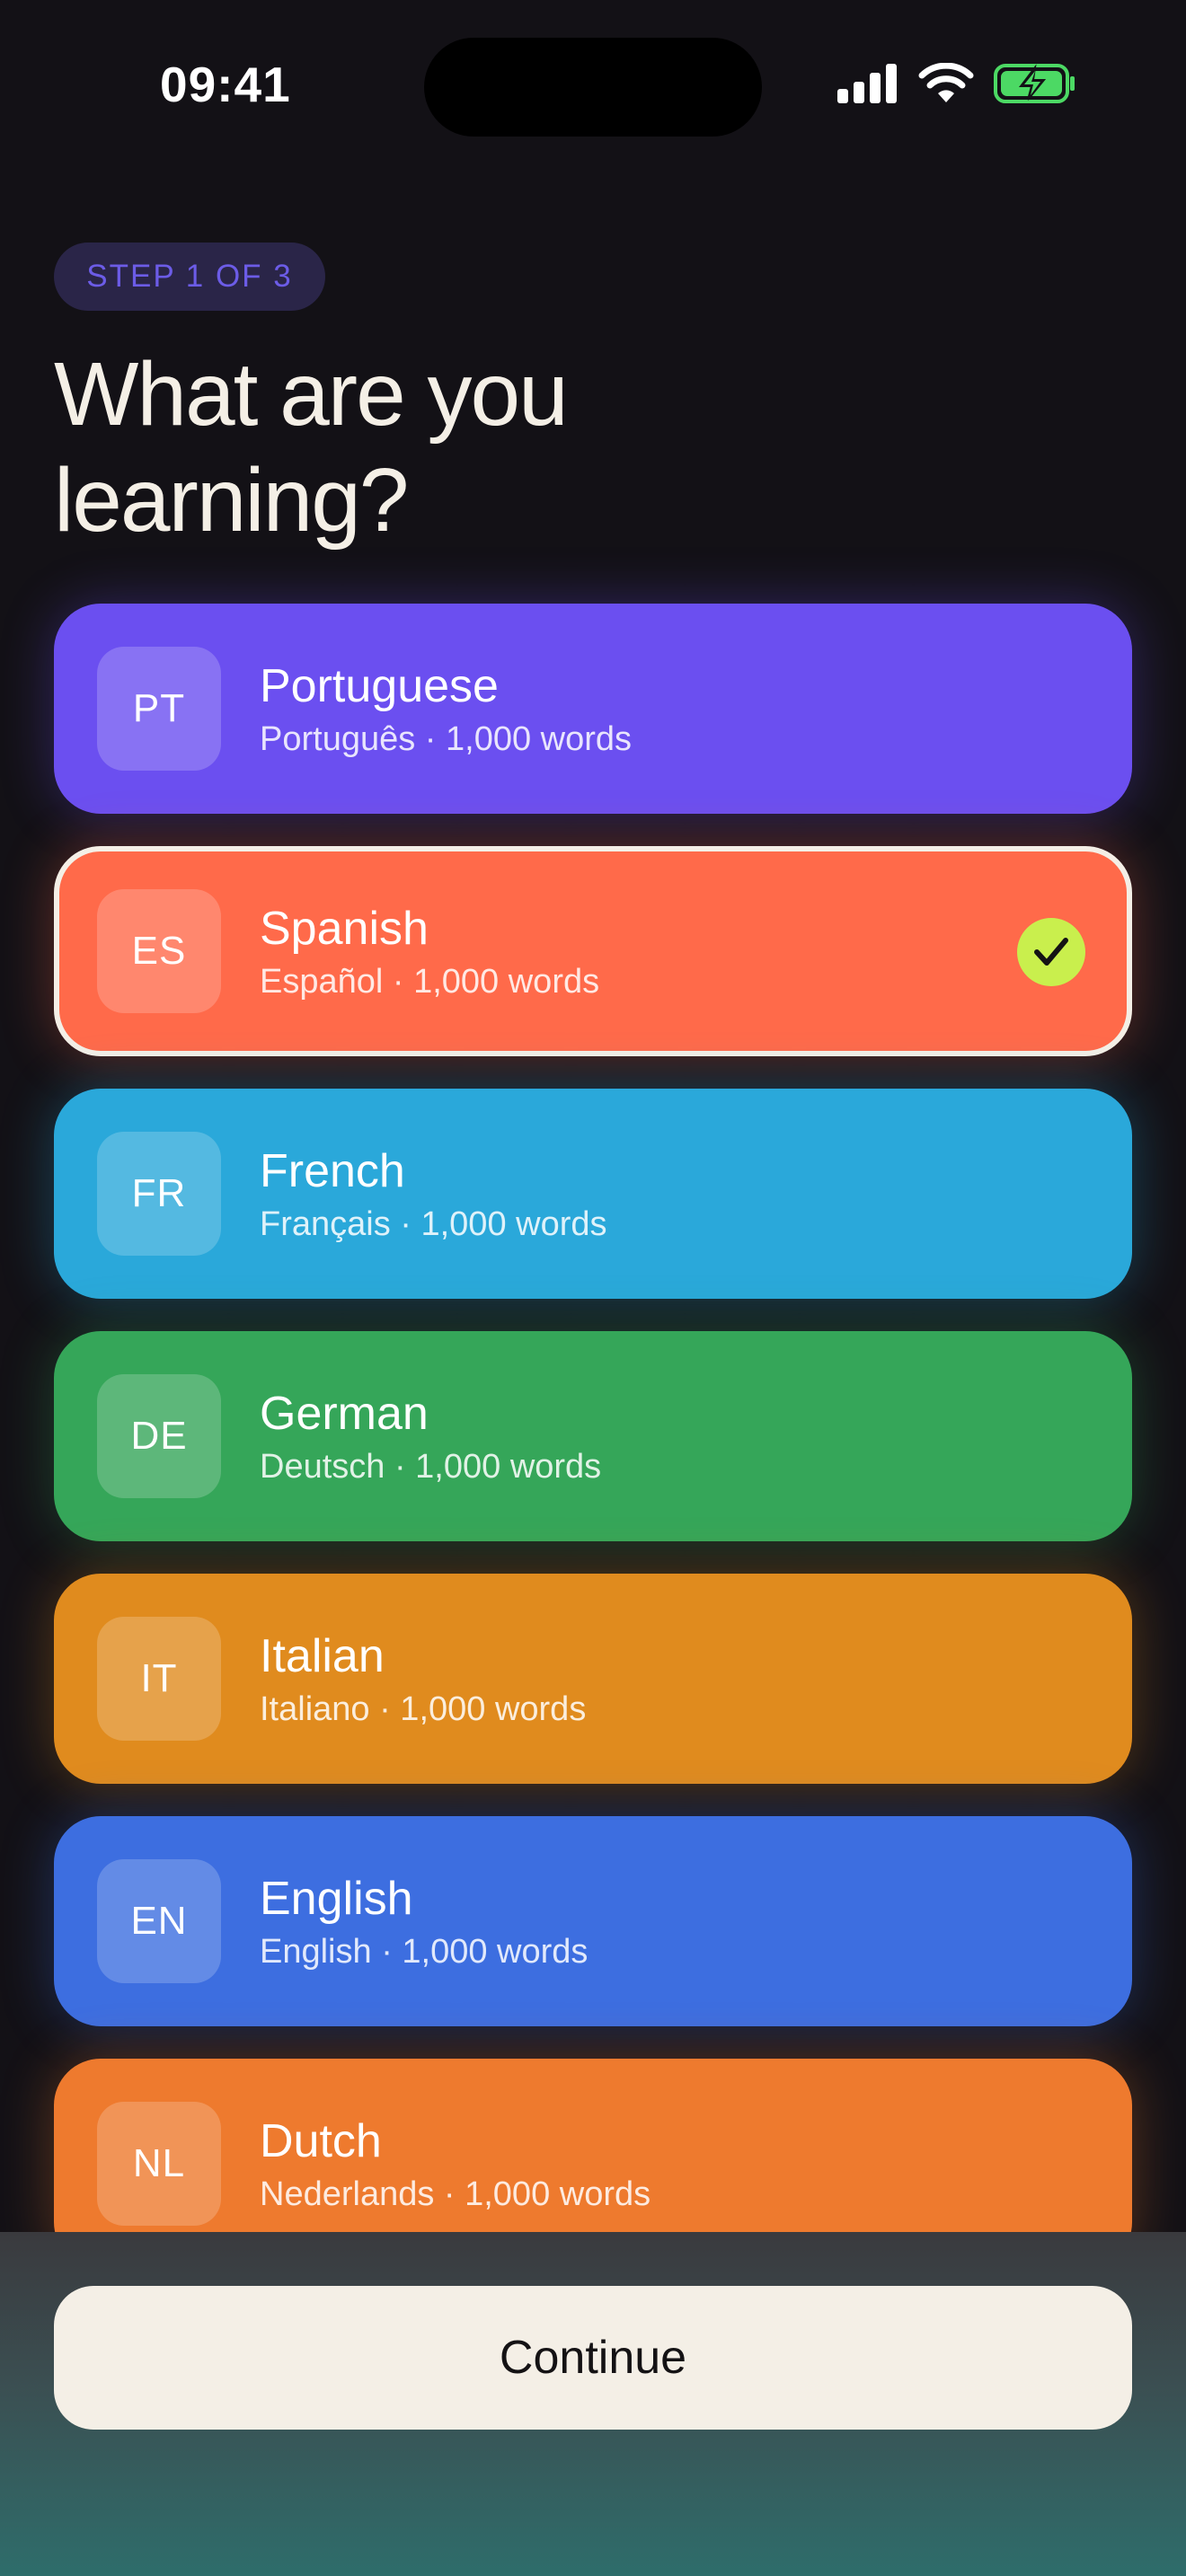 This screenshot has height=2576, width=1186. Describe the element at coordinates (430, 1437) in the screenshot. I see `language-text: German Deutsch · 1,000 words` at that location.